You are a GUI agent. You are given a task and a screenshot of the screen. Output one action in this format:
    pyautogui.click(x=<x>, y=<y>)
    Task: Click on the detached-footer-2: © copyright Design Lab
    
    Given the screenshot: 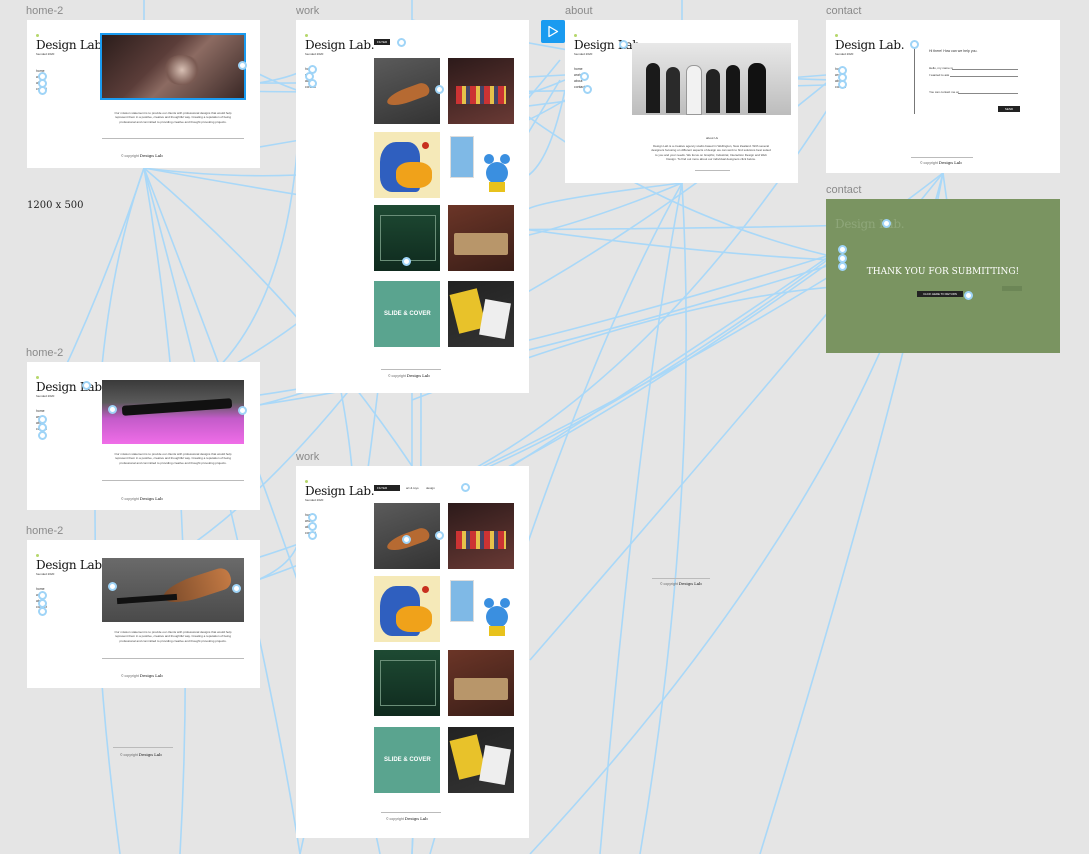 What is the action you would take?
    pyautogui.click(x=681, y=583)
    